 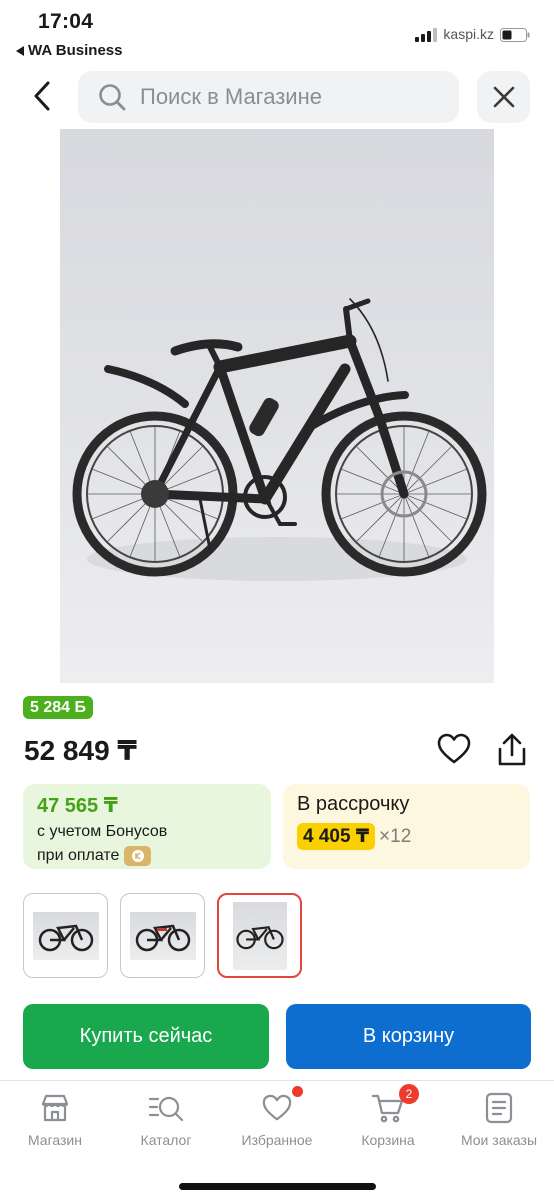 I want to click on nav-label: Избранное, so click(x=277, y=1140).